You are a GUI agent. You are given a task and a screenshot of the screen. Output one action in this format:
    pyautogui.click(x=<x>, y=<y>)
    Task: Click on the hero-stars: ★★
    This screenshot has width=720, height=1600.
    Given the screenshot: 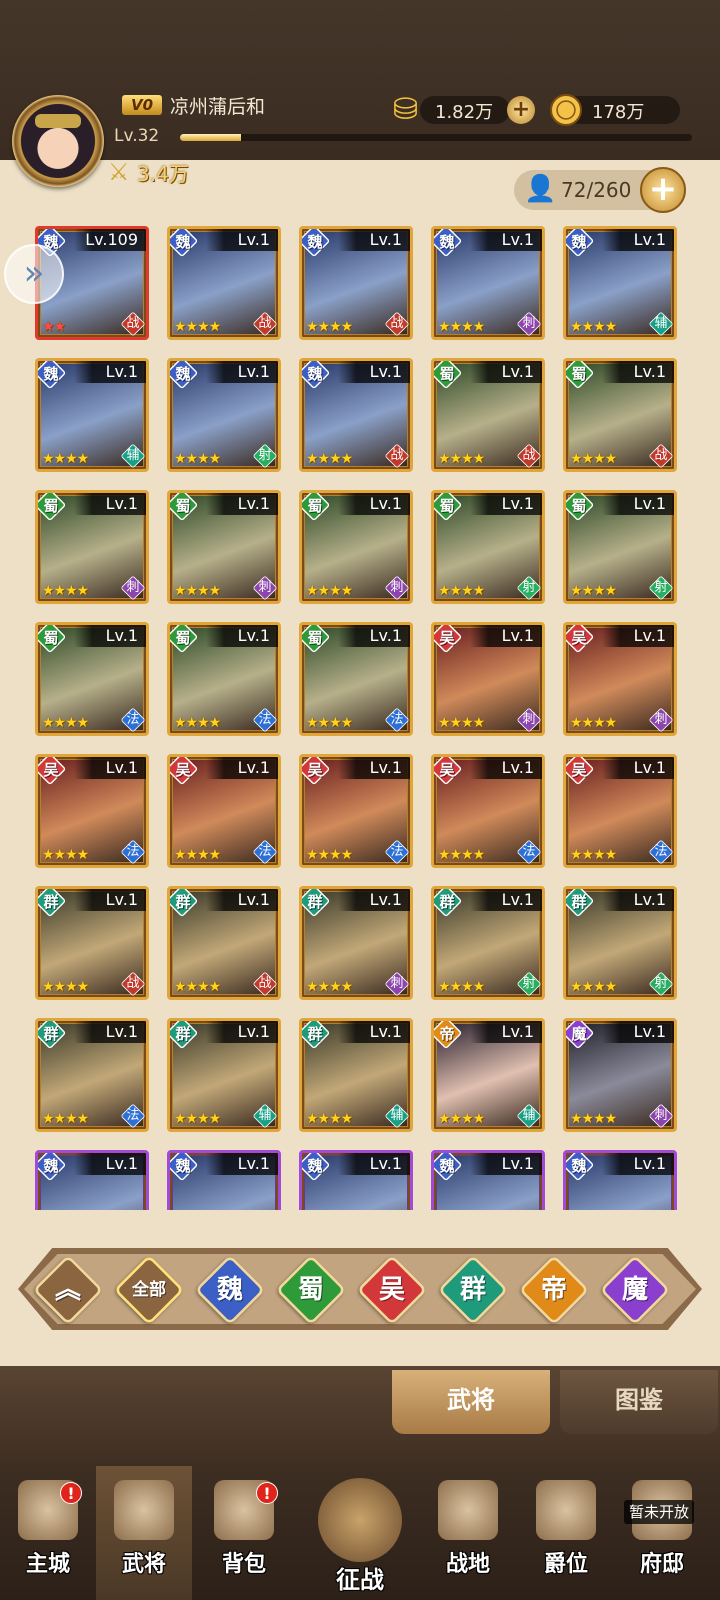 What is the action you would take?
    pyautogui.click(x=54, y=327)
    